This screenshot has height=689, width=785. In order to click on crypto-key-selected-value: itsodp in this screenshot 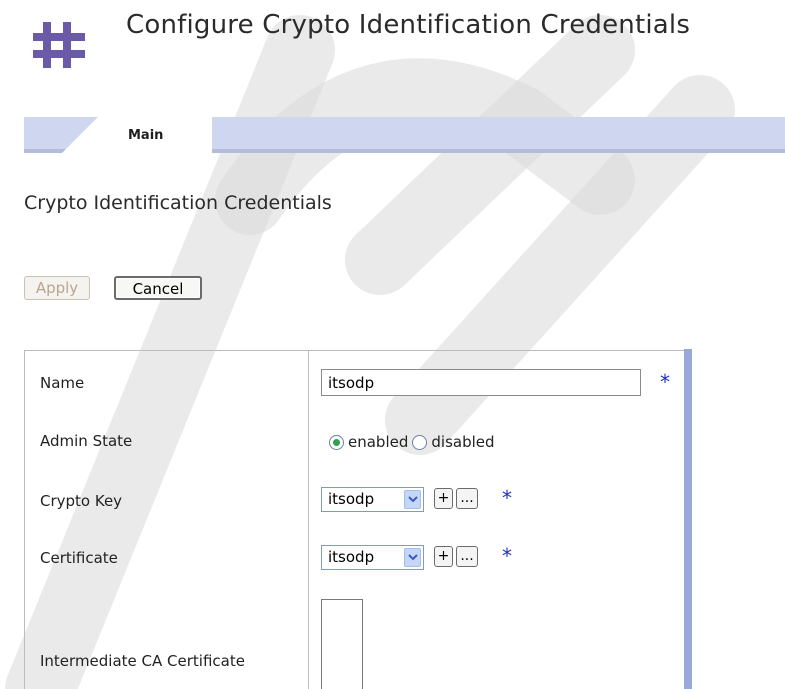, I will do `click(351, 499)`.